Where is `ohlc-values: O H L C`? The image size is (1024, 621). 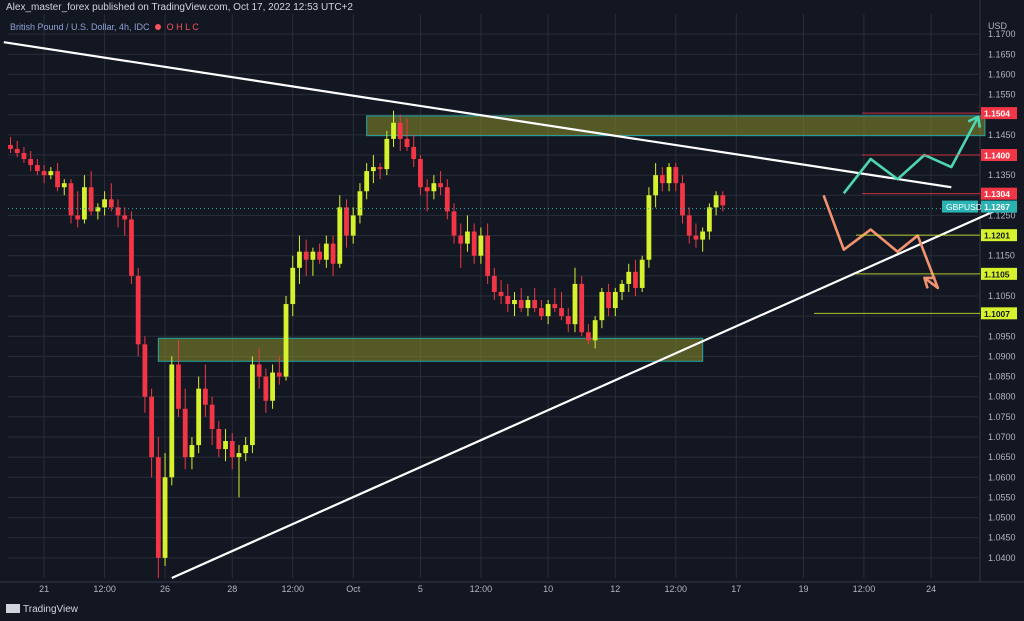
ohlc-values: O H L C is located at coordinates (182, 27).